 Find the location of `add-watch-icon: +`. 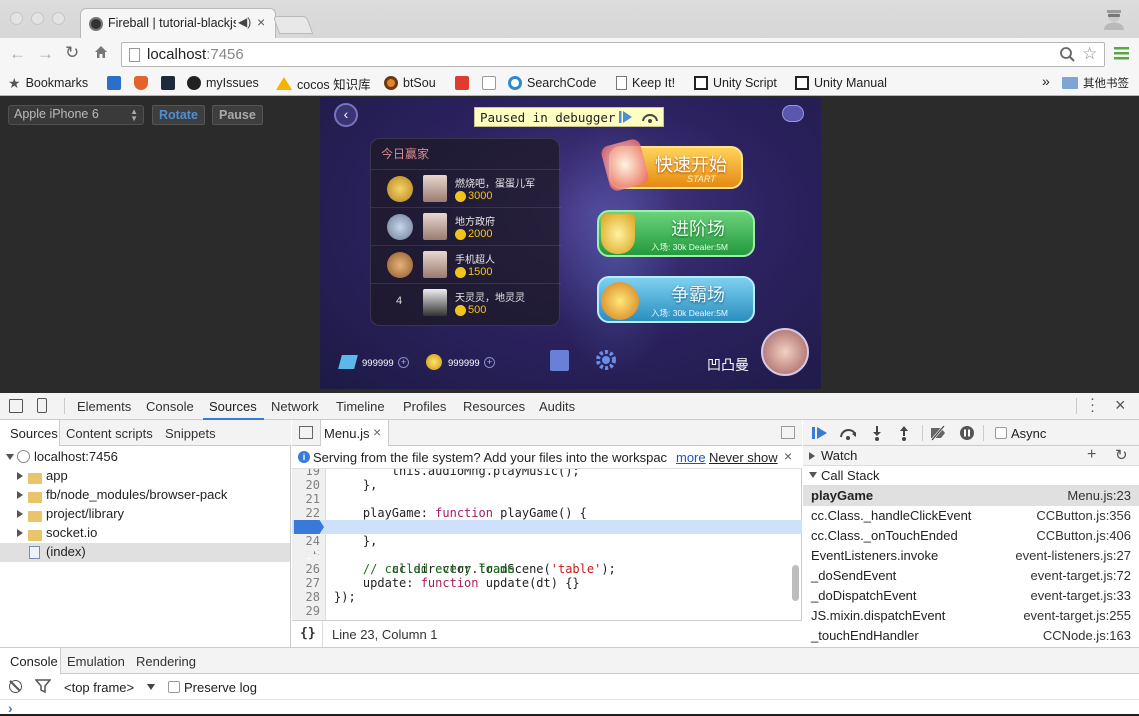

add-watch-icon: + is located at coordinates (1091, 455).